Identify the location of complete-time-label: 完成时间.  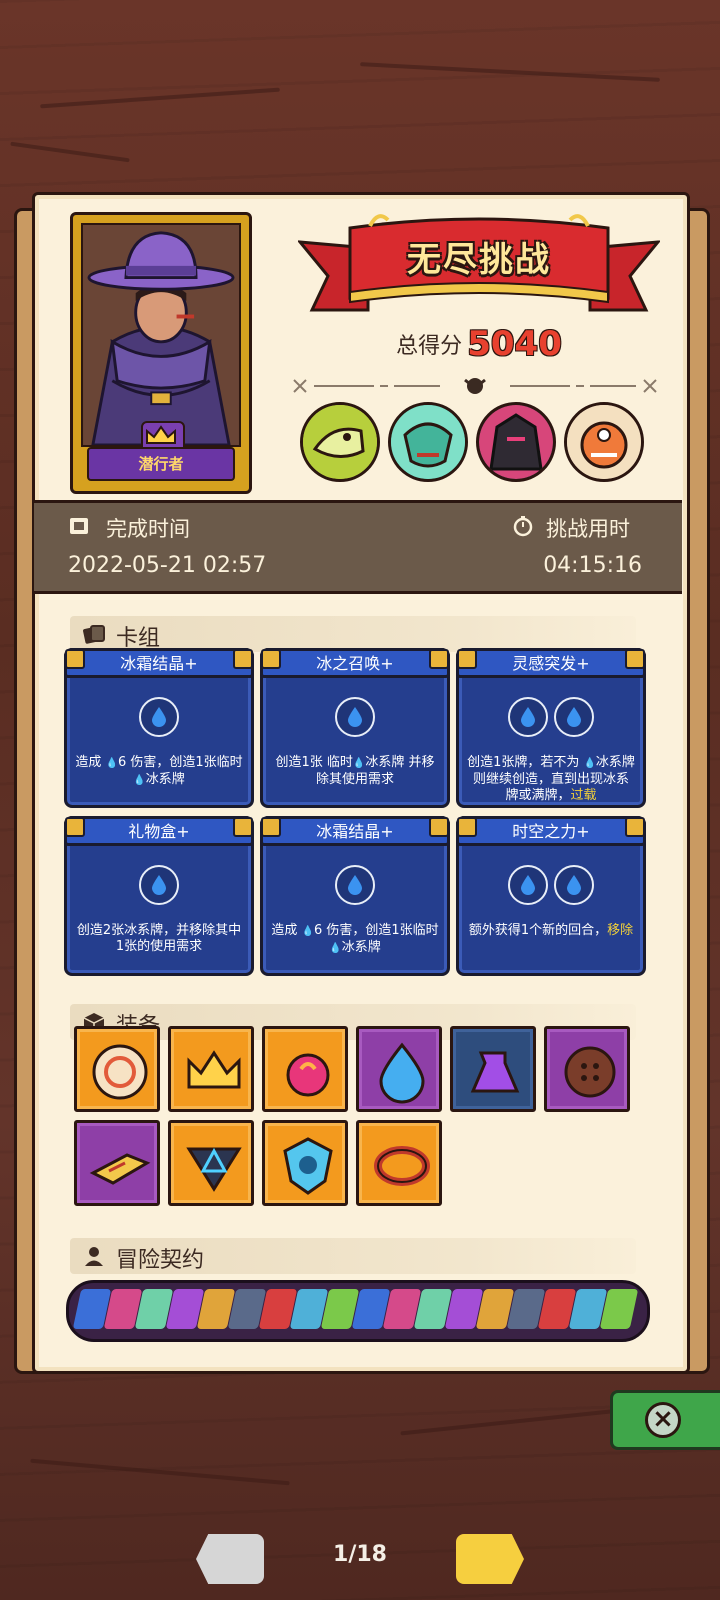
(148, 529).